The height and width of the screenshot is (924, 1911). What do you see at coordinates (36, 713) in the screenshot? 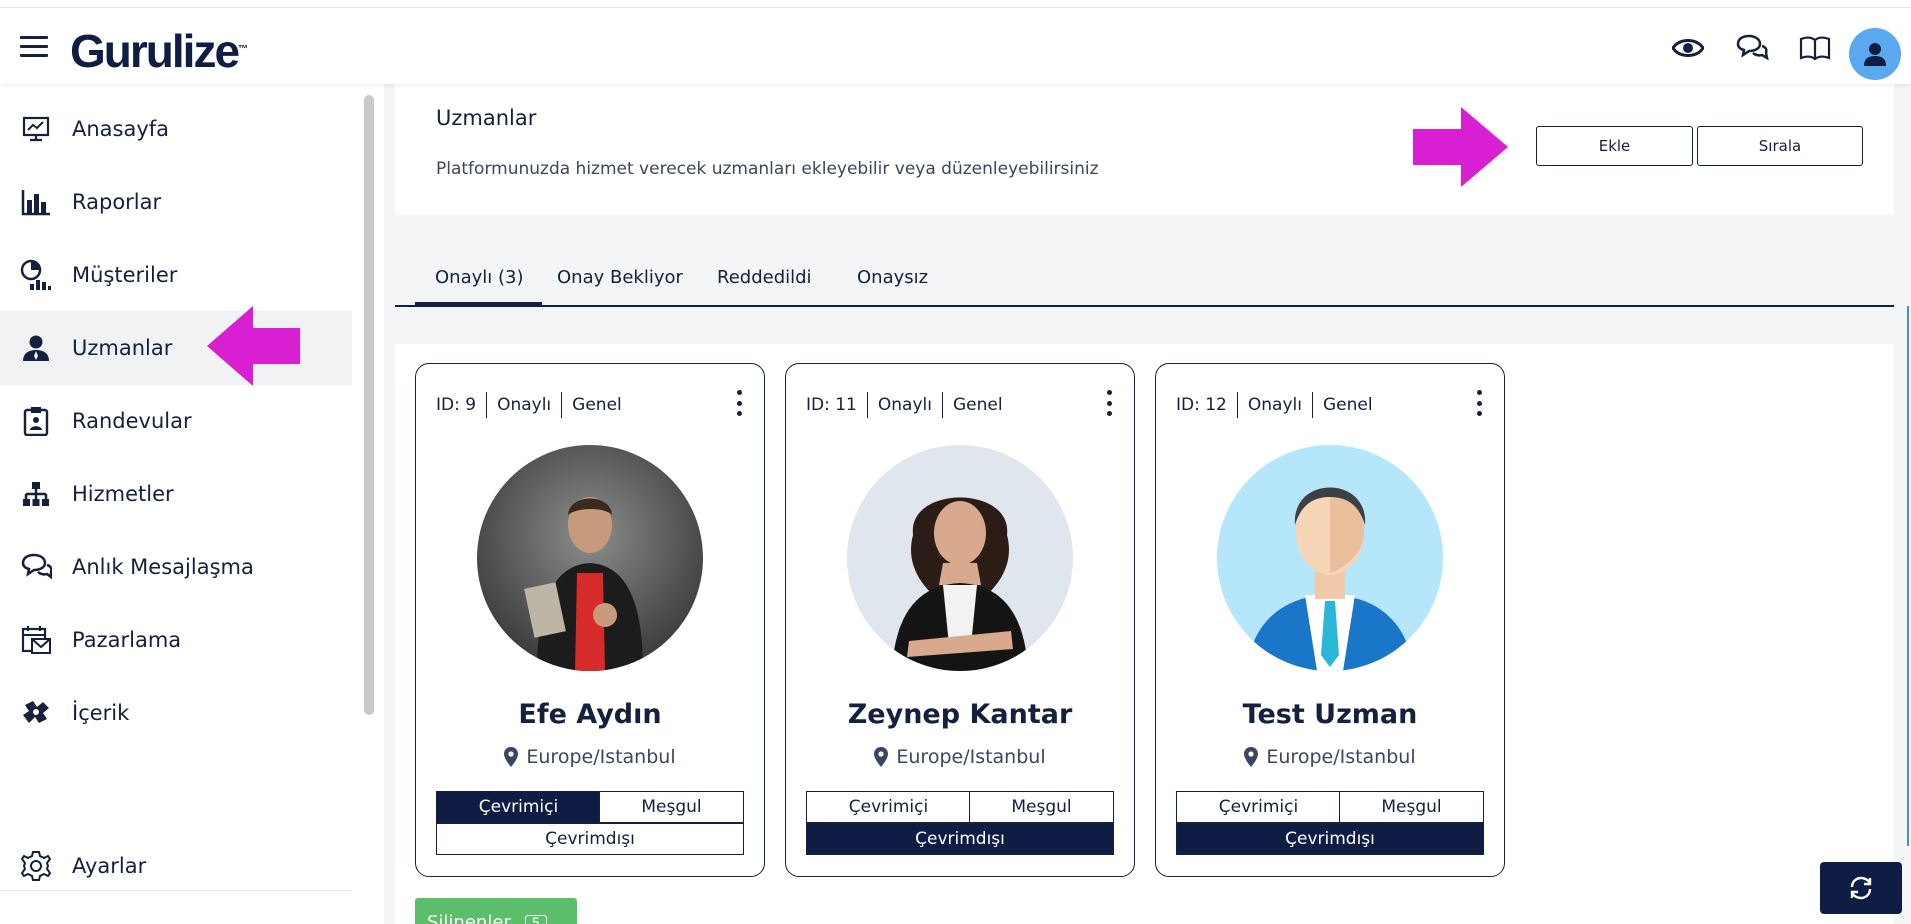
I see `content-icon` at bounding box center [36, 713].